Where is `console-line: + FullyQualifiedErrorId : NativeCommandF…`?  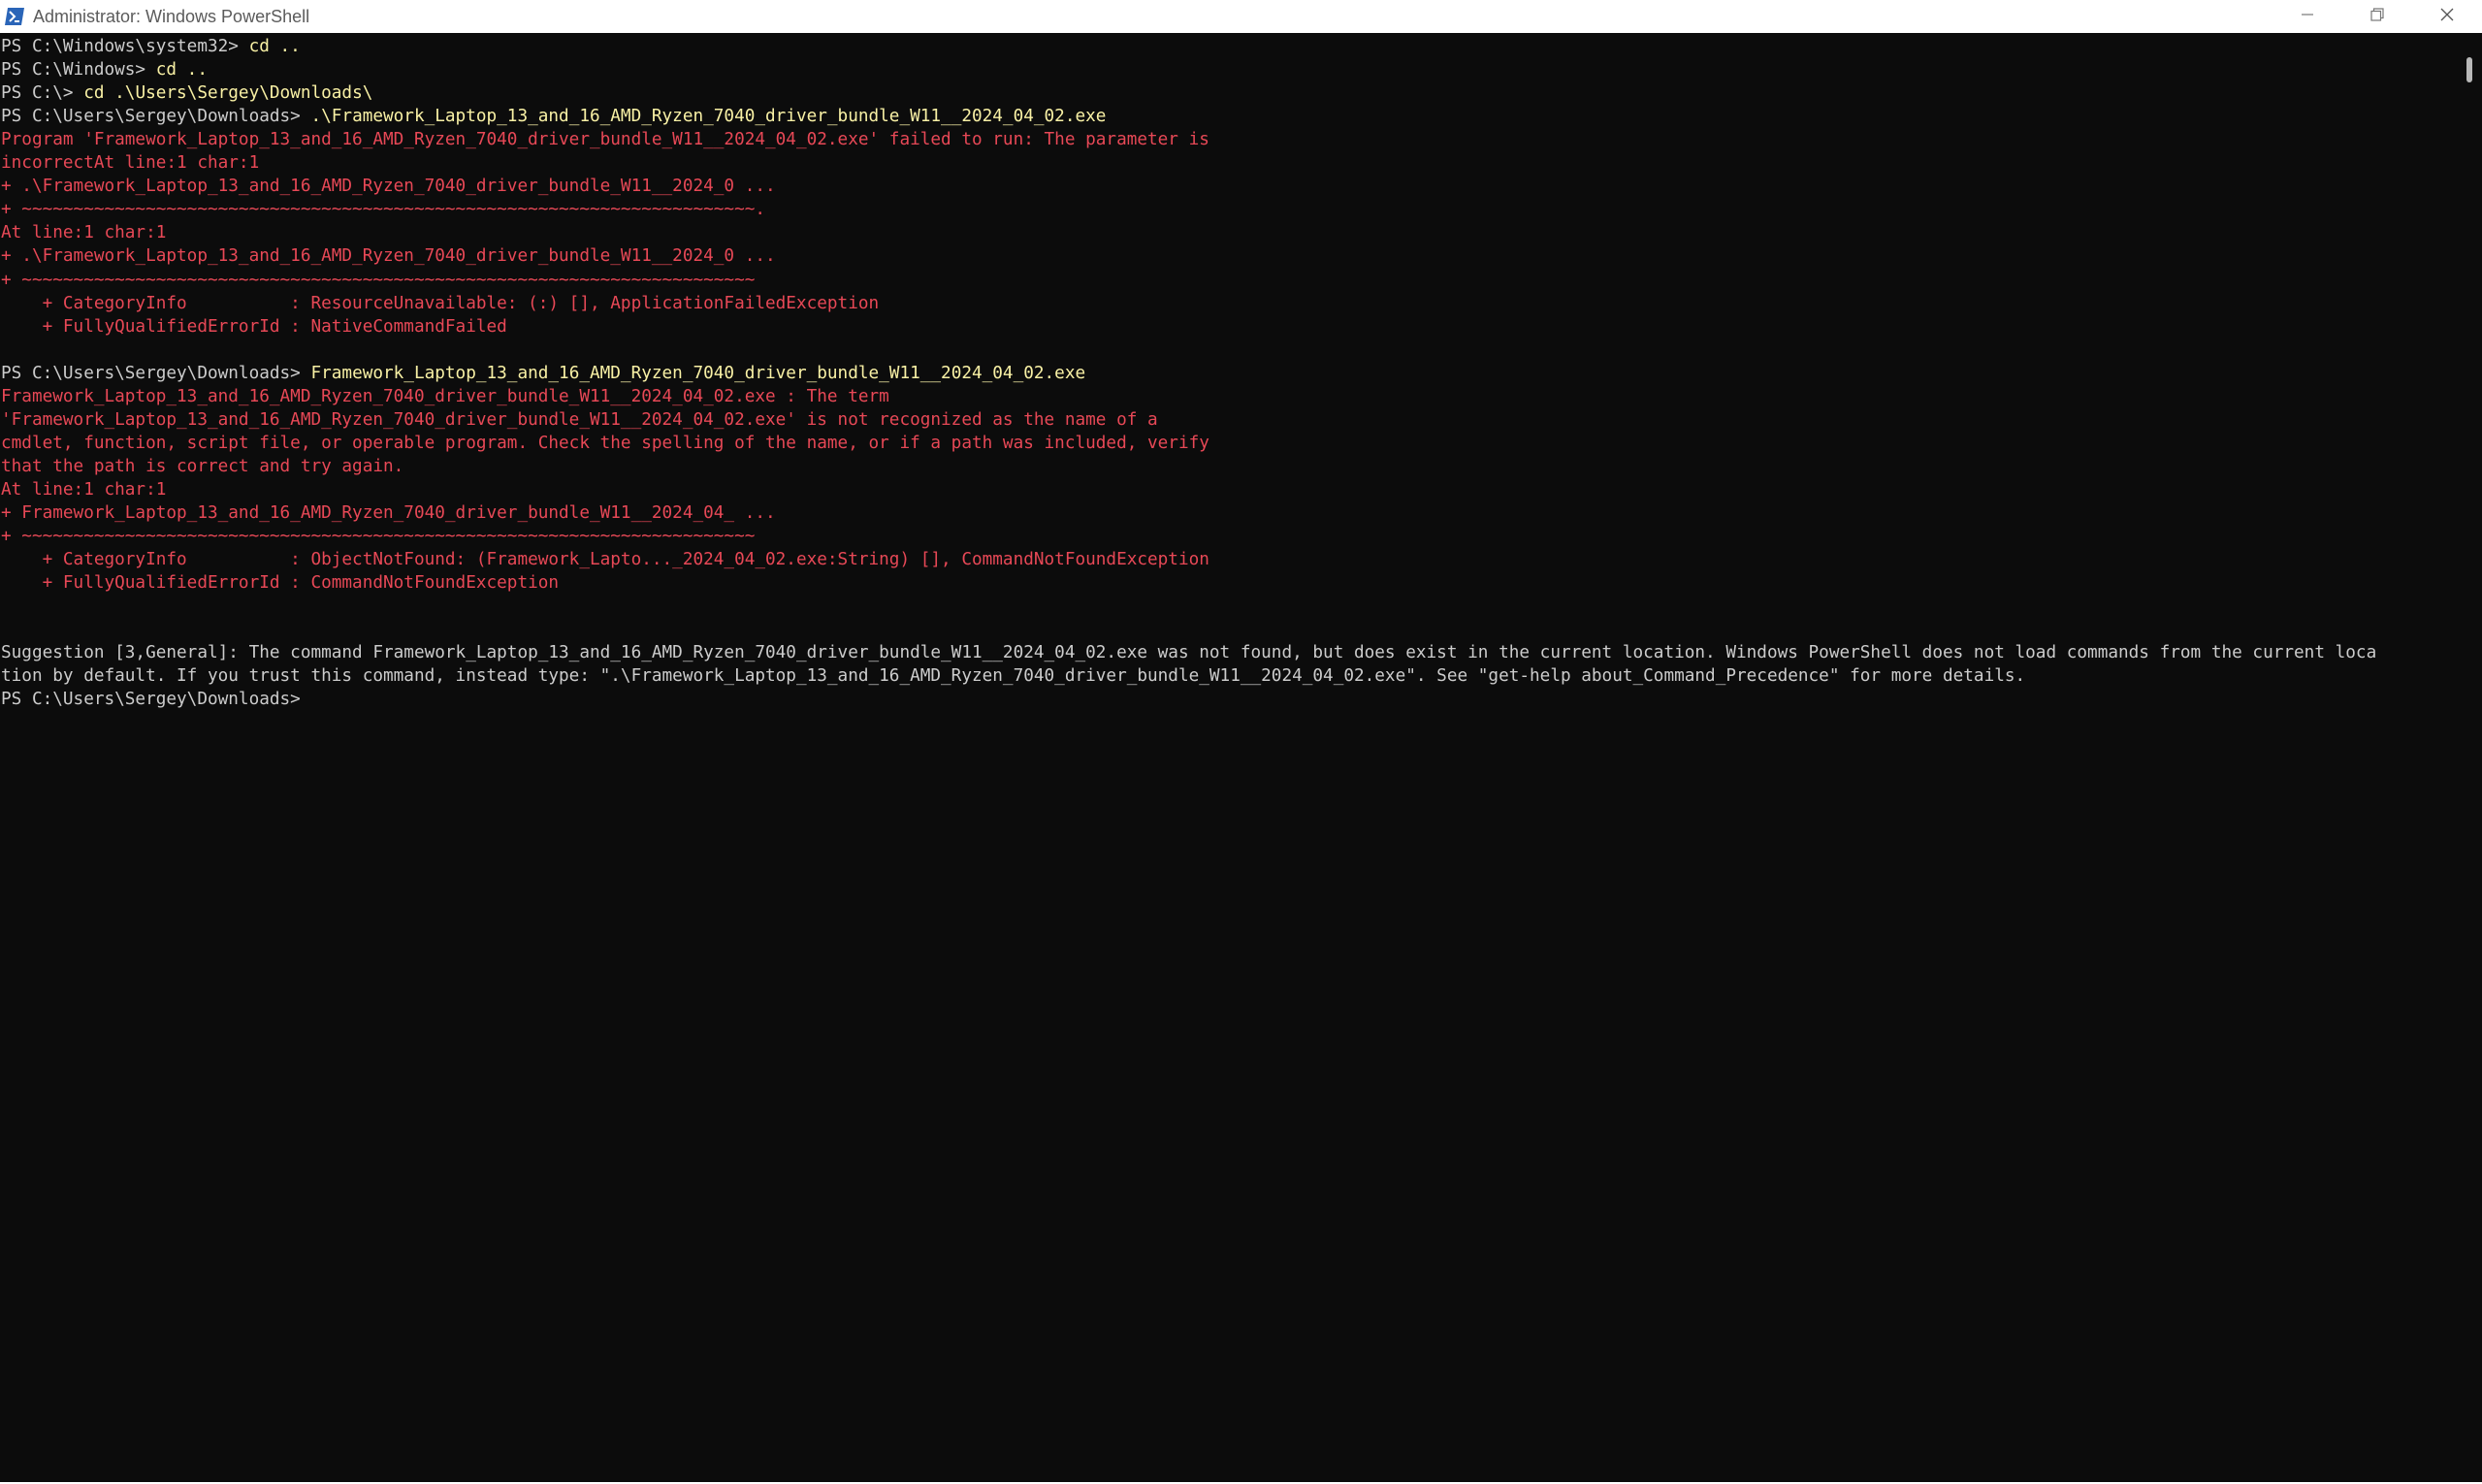
console-line: + FullyQualifiedErrorId : NativeCommandF… is located at coordinates (254, 327).